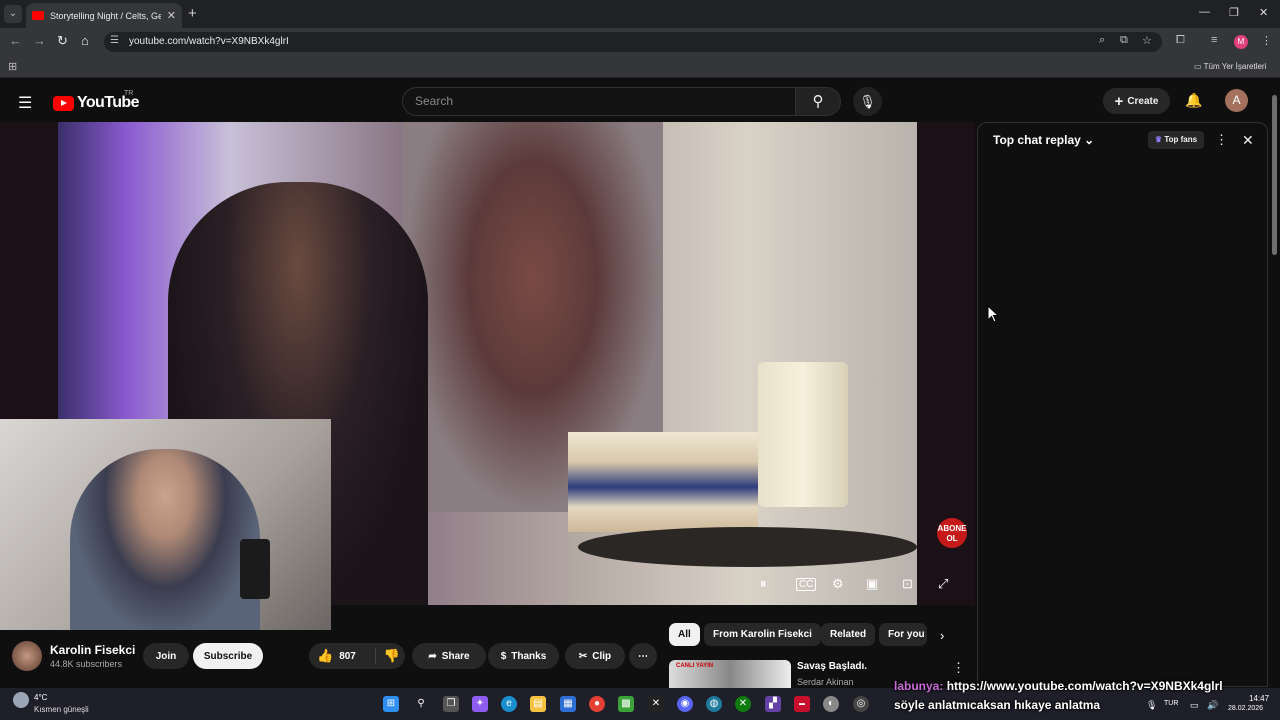 This screenshot has width=1280, height=720. I want to click on apps-grid-icon: ⊞, so click(12, 66).